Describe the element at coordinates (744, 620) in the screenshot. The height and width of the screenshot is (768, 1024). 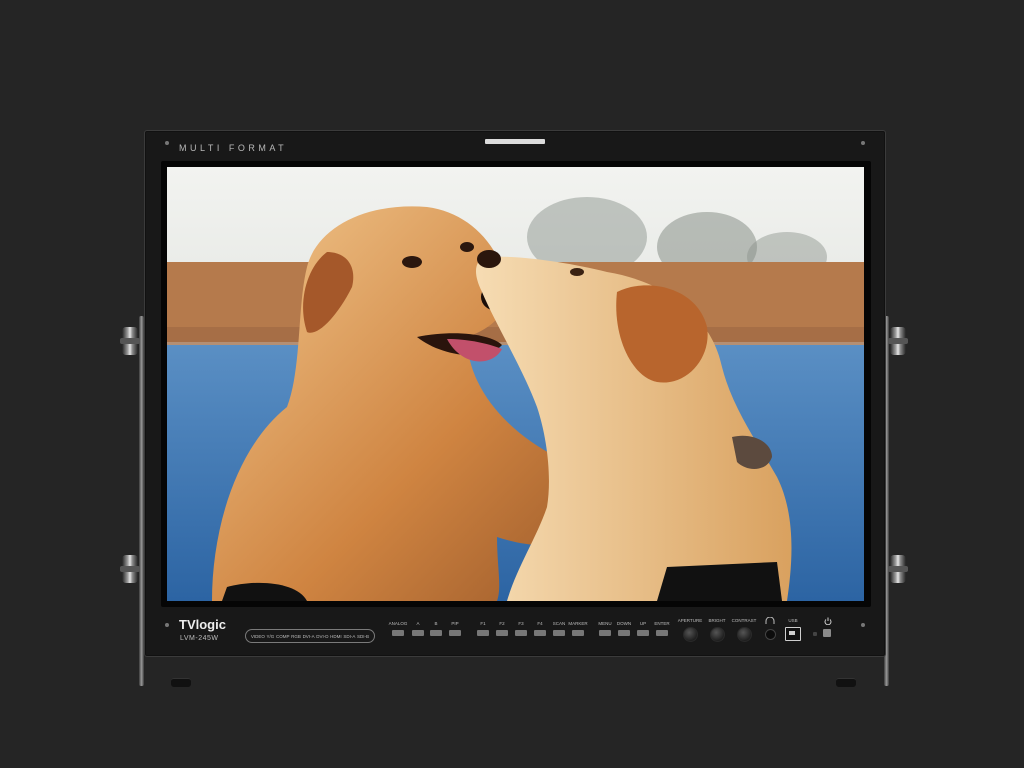
I see `contrast-label: CONTRAST` at that location.